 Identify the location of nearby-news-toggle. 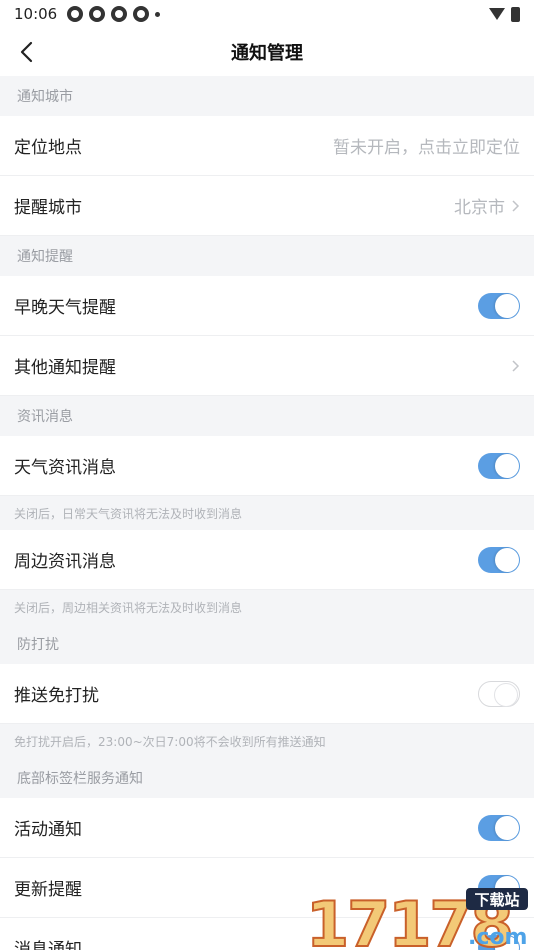
(499, 559).